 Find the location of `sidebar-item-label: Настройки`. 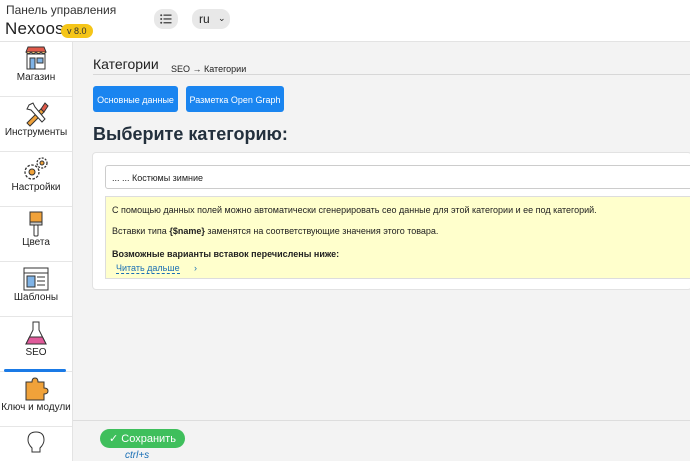

sidebar-item-label: Настройки is located at coordinates (36, 187).